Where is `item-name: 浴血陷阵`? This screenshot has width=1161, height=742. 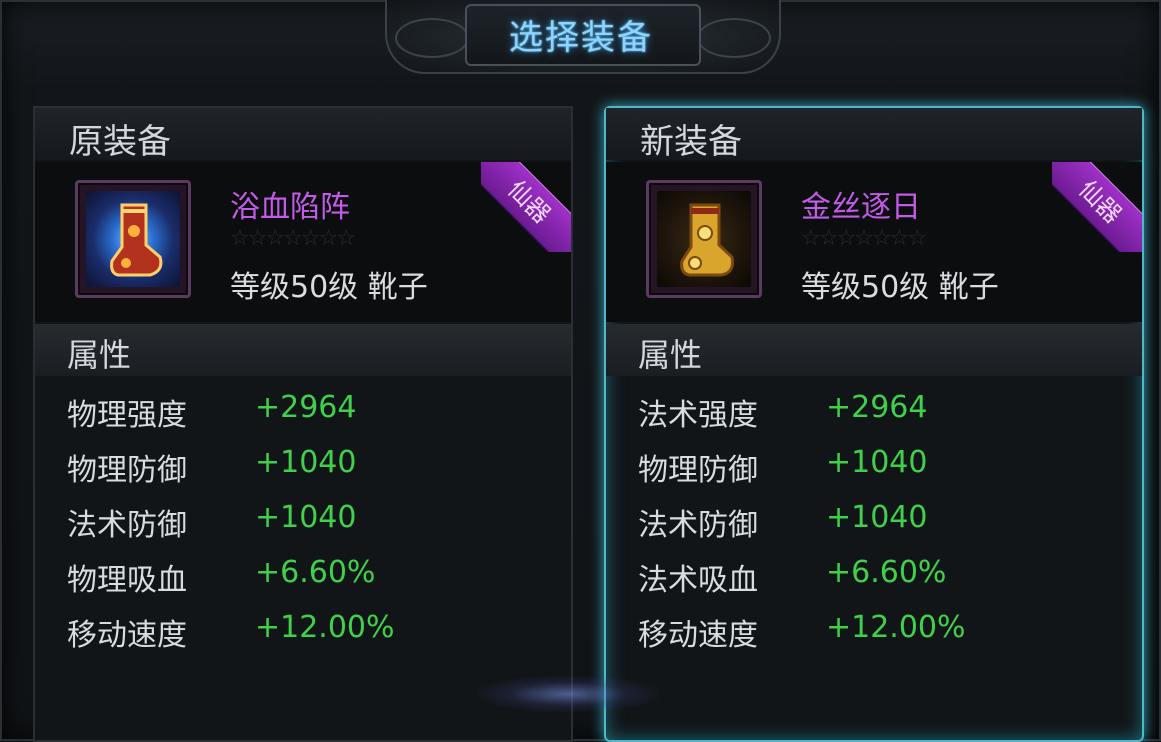
item-name: 浴血陷阵 is located at coordinates (290, 207).